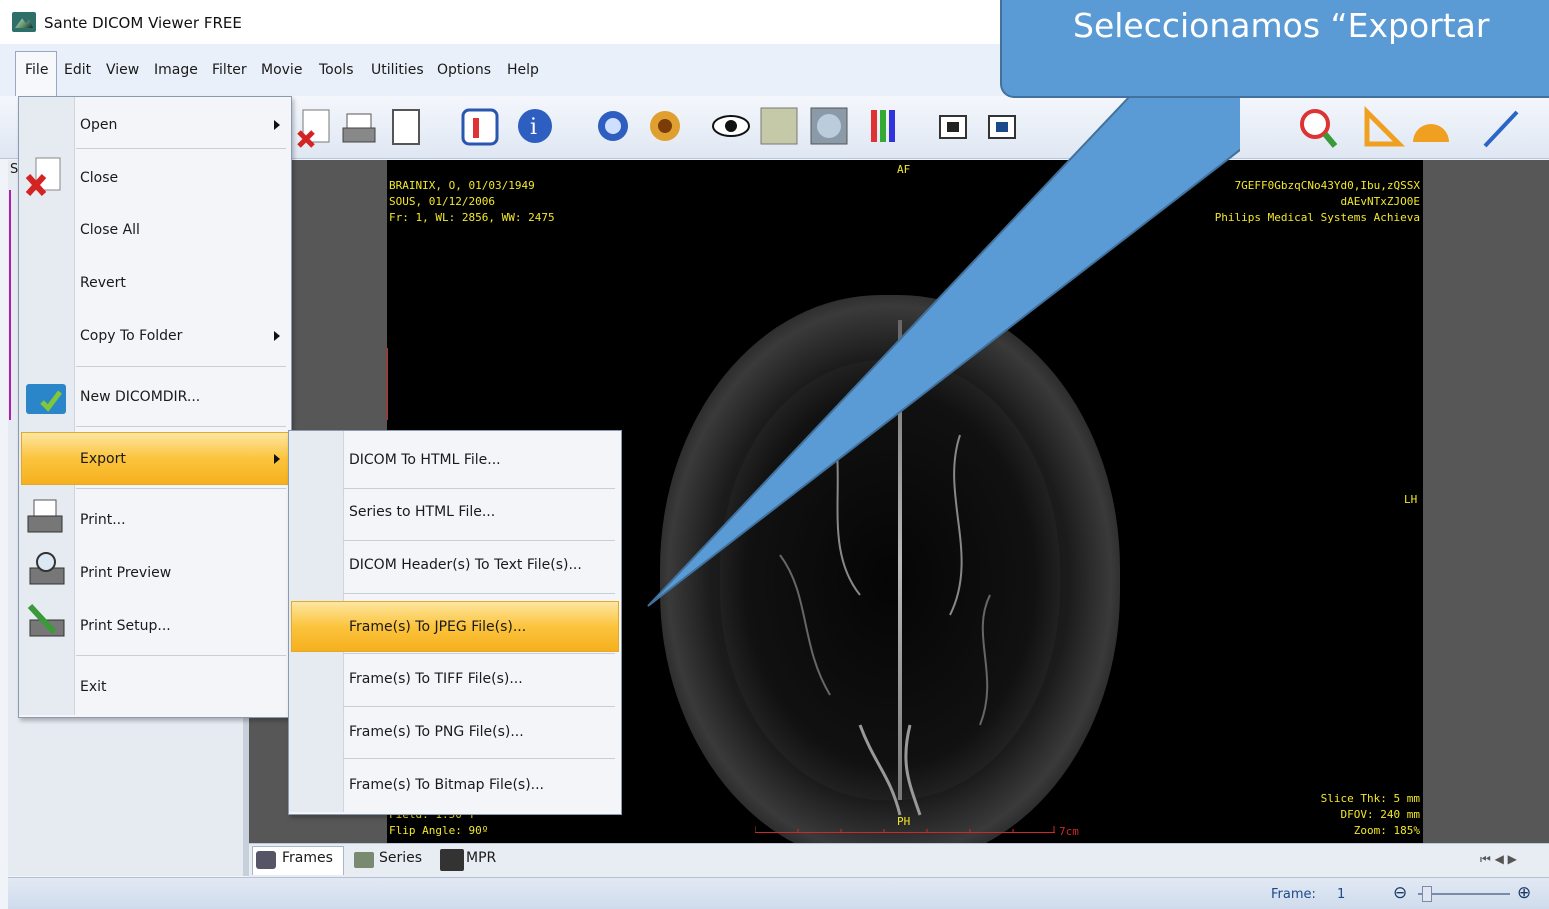 This screenshot has width=1549, height=909. I want to click on open-submenu-arrow-icon, so click(277, 125).